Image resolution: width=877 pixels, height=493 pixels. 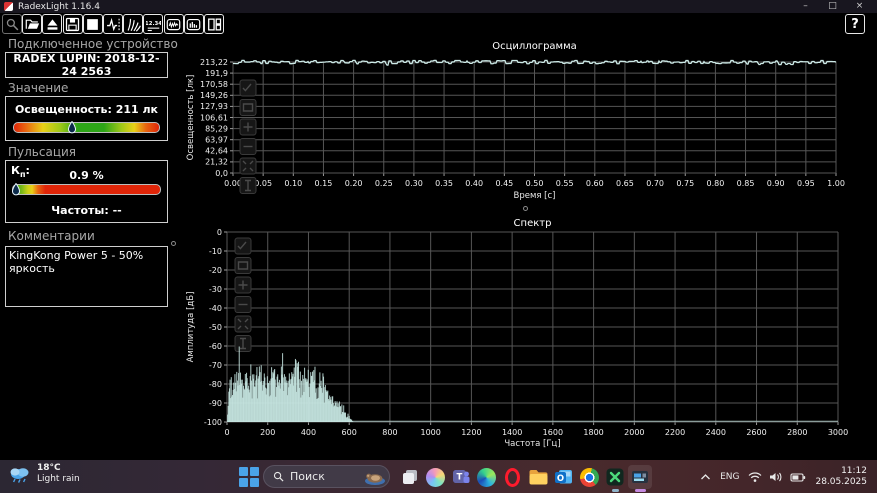 I want to click on opera-icon, so click(x=512, y=477).